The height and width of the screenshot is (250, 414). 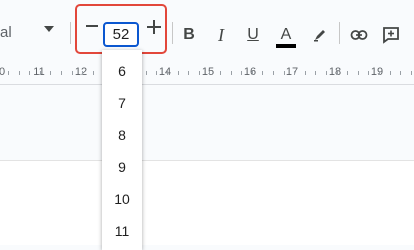 What do you see at coordinates (189, 35) in the screenshot?
I see `bold-button: B` at bounding box center [189, 35].